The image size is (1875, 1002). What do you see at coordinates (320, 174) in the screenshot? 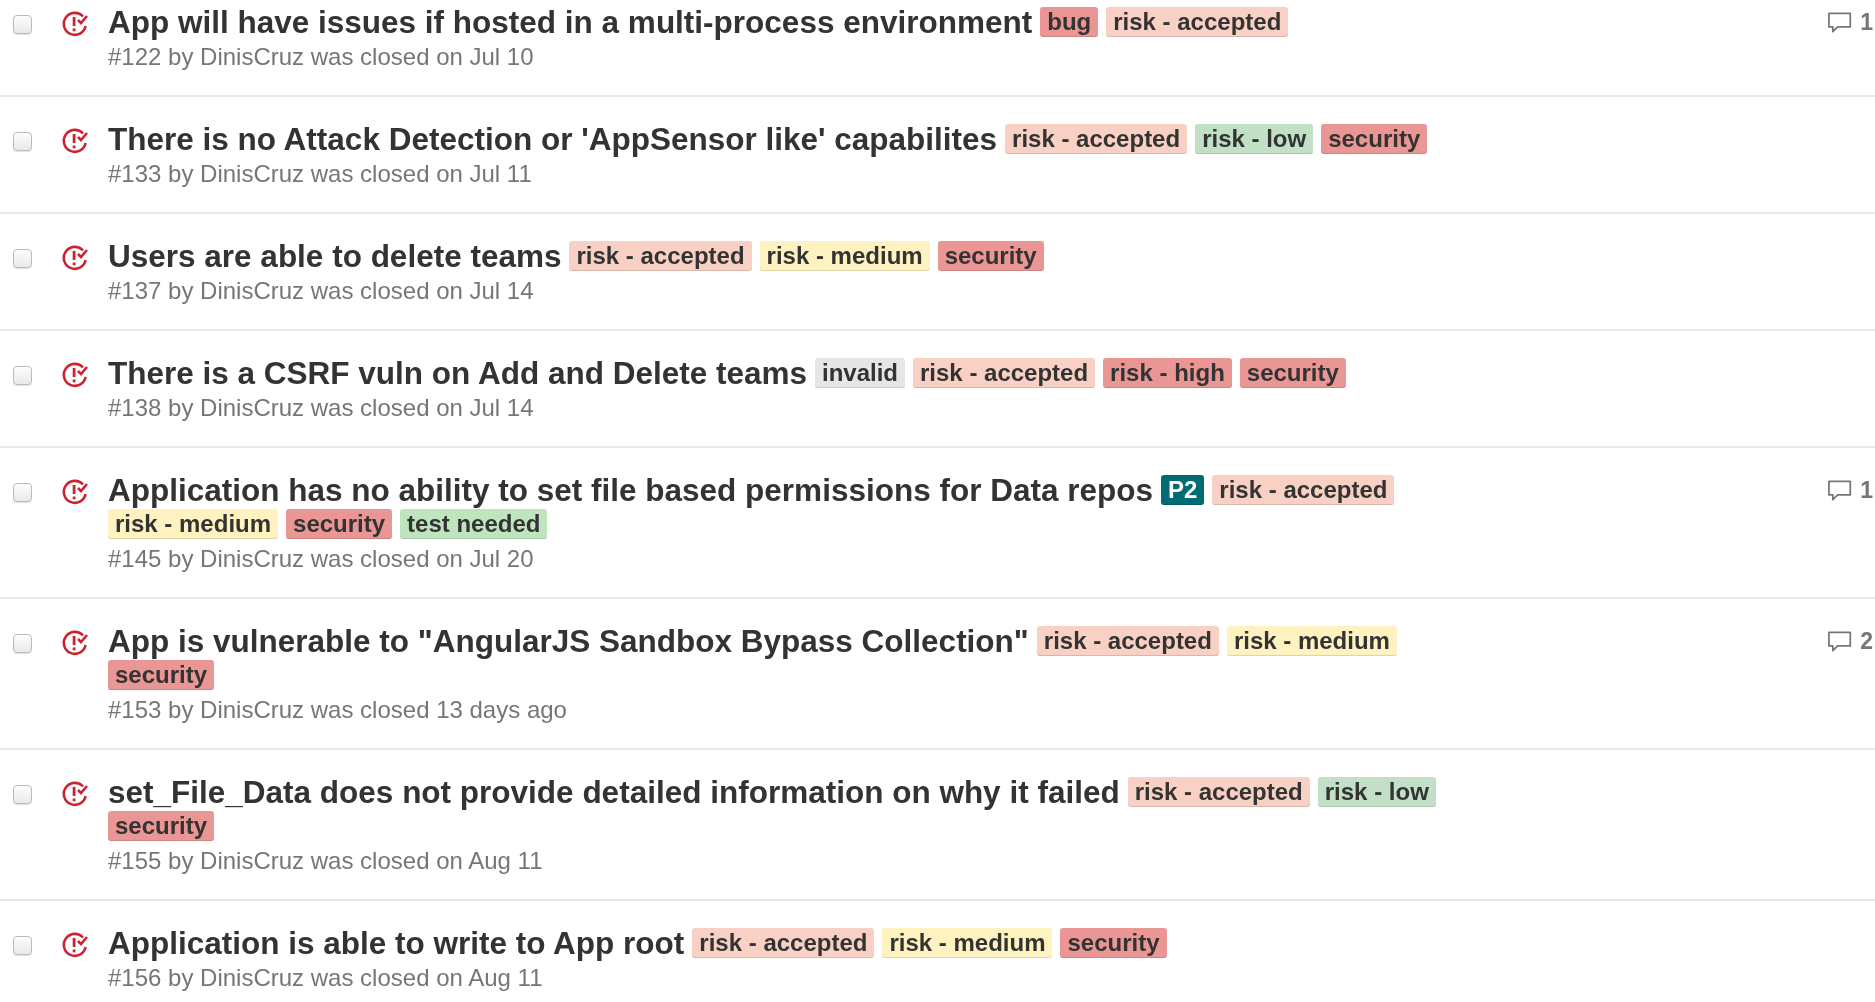
I see `issue-meta: #133 by DinisCruz was closed on Jul 11` at bounding box center [320, 174].